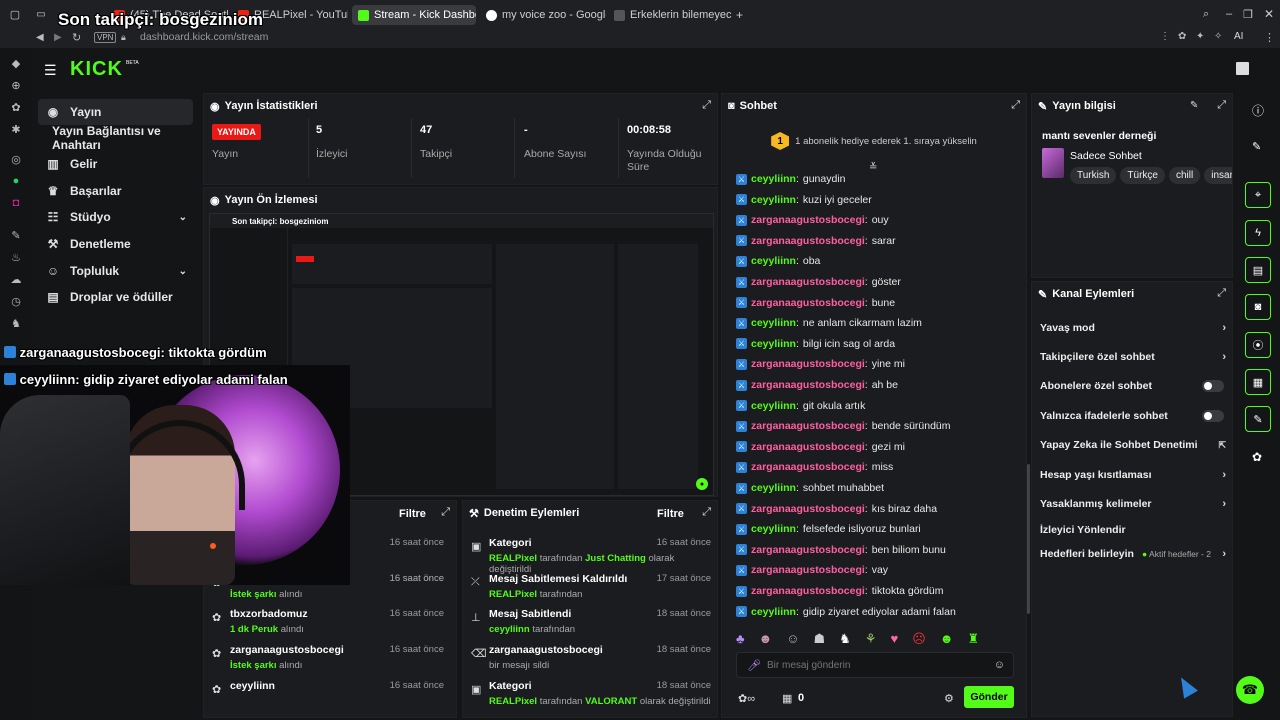 This screenshot has height=720, width=1280. What do you see at coordinates (1257, 457) in the screenshot?
I see `community-icon: ✿` at bounding box center [1257, 457].